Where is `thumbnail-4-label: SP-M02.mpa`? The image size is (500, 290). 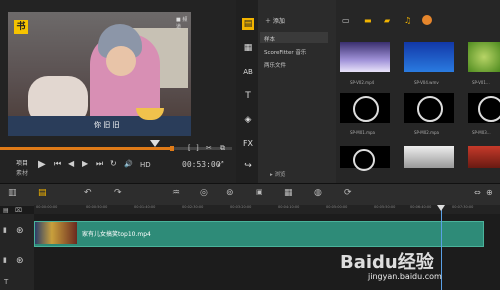
thumbnail-4-label: SP-M02.mpa is located at coordinates (427, 132).